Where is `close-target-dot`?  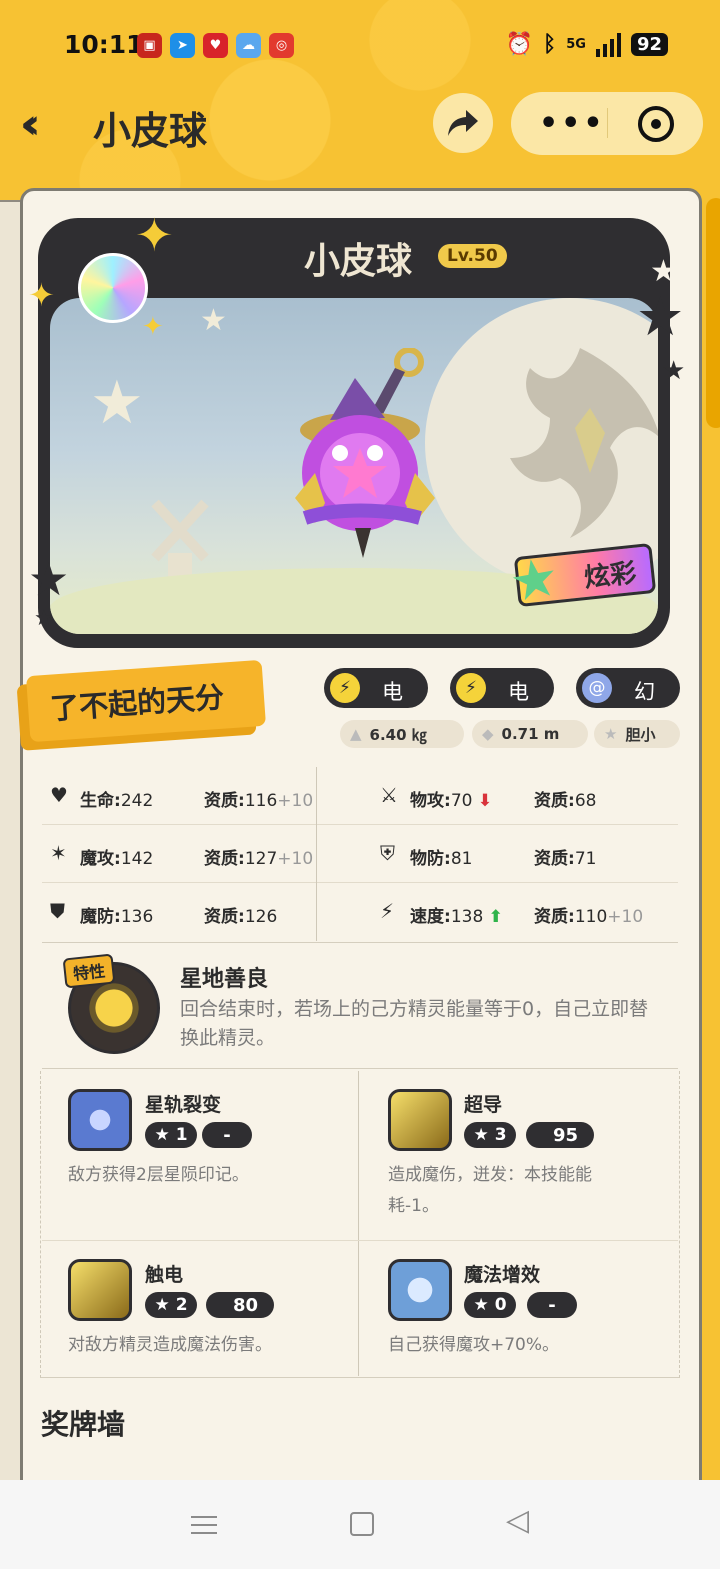 close-target-dot is located at coordinates (656, 124).